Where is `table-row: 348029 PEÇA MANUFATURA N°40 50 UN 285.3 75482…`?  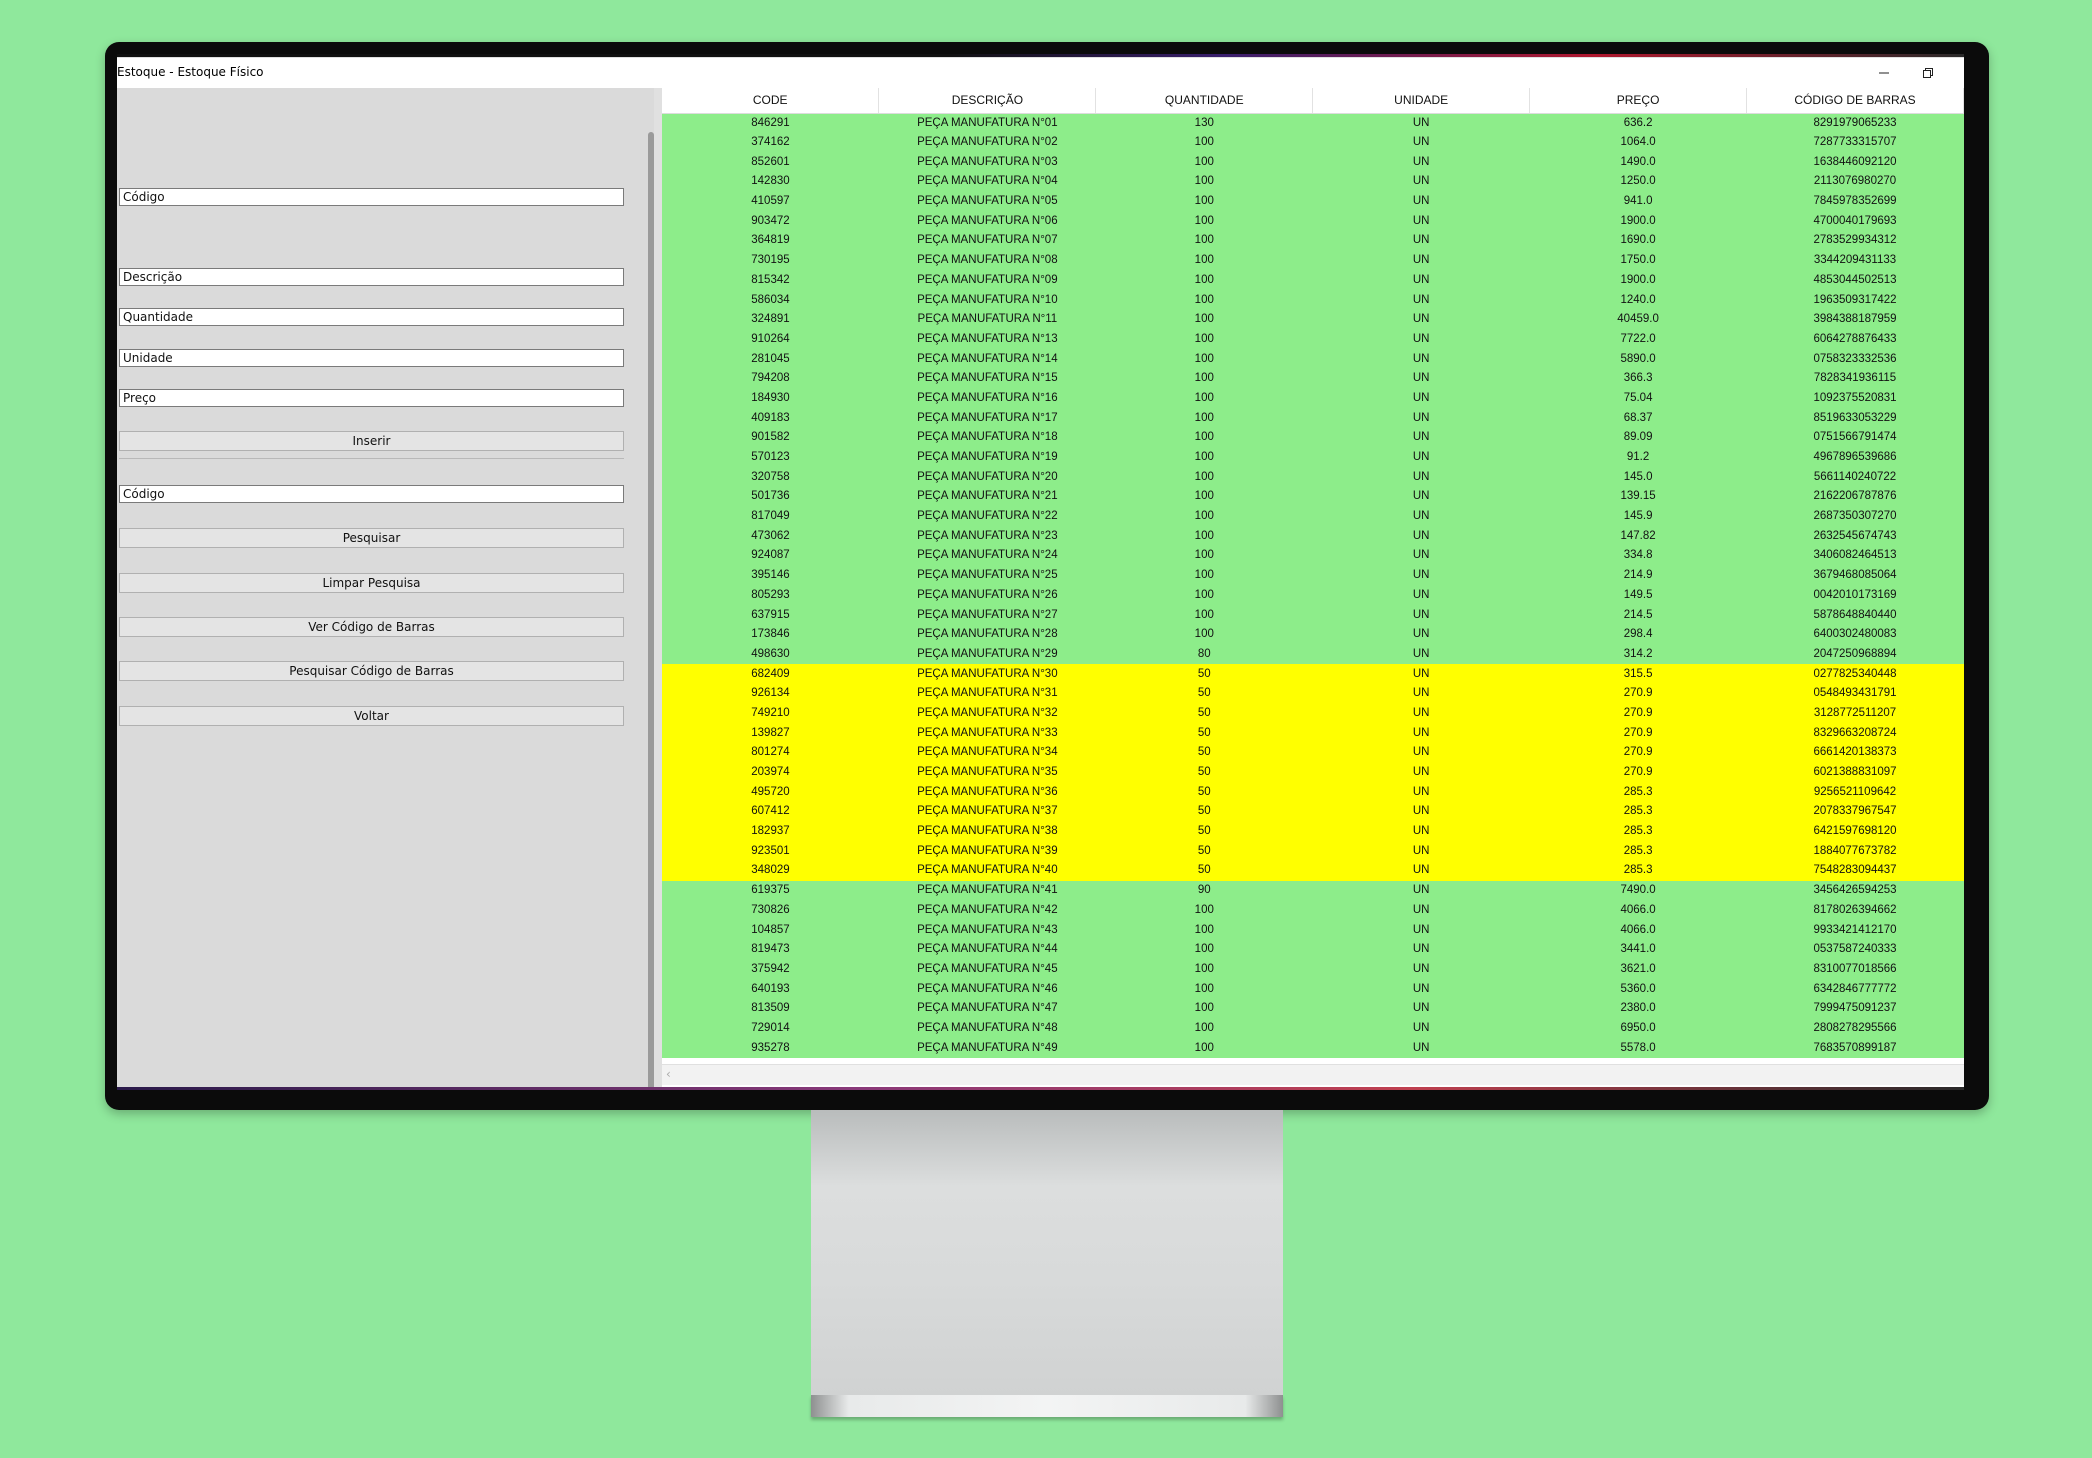 table-row: 348029 PEÇA MANUFATURA N°40 50 UN 285.3 75482… is located at coordinates (1313, 871).